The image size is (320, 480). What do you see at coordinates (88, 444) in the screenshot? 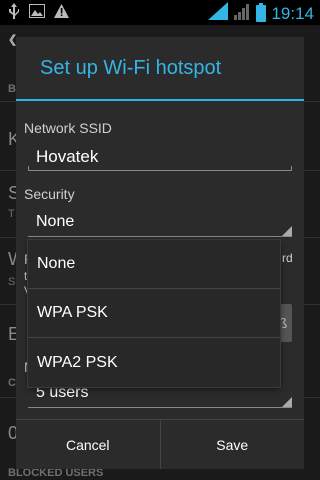
I see `cancel-button: Cancel` at bounding box center [88, 444].